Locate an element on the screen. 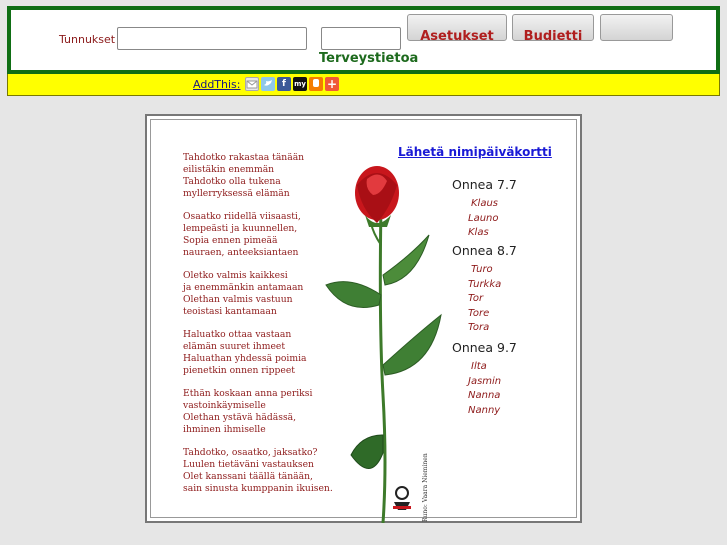 The width and height of the screenshot is (727, 545). poem-line: elämän suuret ihmeet is located at coordinates (234, 346).